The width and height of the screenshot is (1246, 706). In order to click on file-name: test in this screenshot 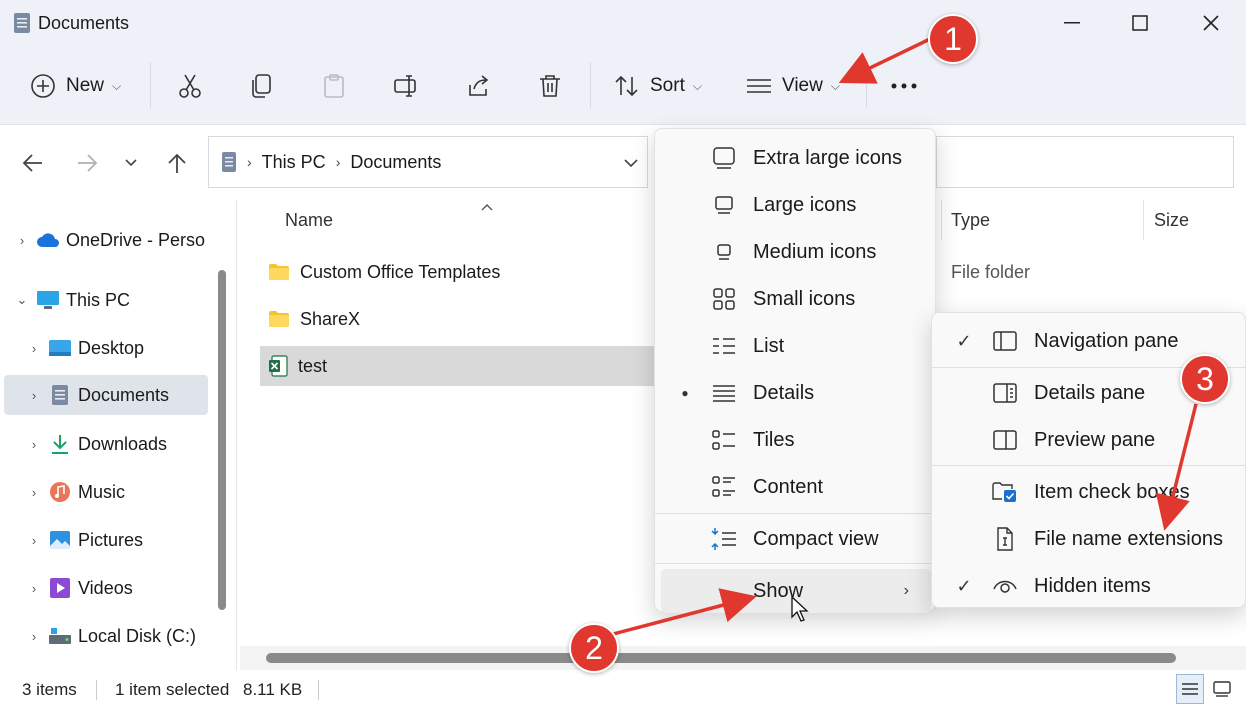, I will do `click(313, 365)`.